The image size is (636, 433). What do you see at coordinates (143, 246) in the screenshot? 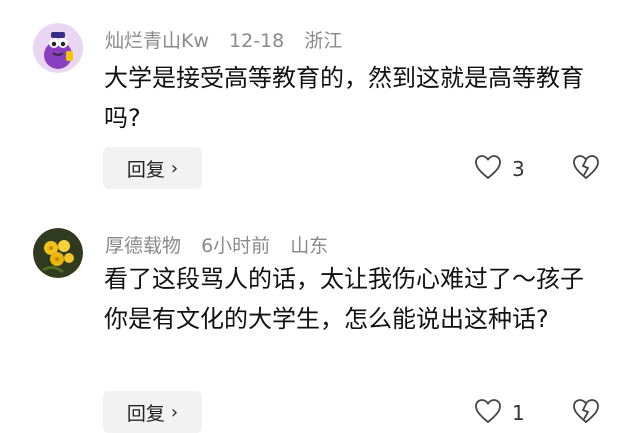
I see `username: 厚德载物` at bounding box center [143, 246].